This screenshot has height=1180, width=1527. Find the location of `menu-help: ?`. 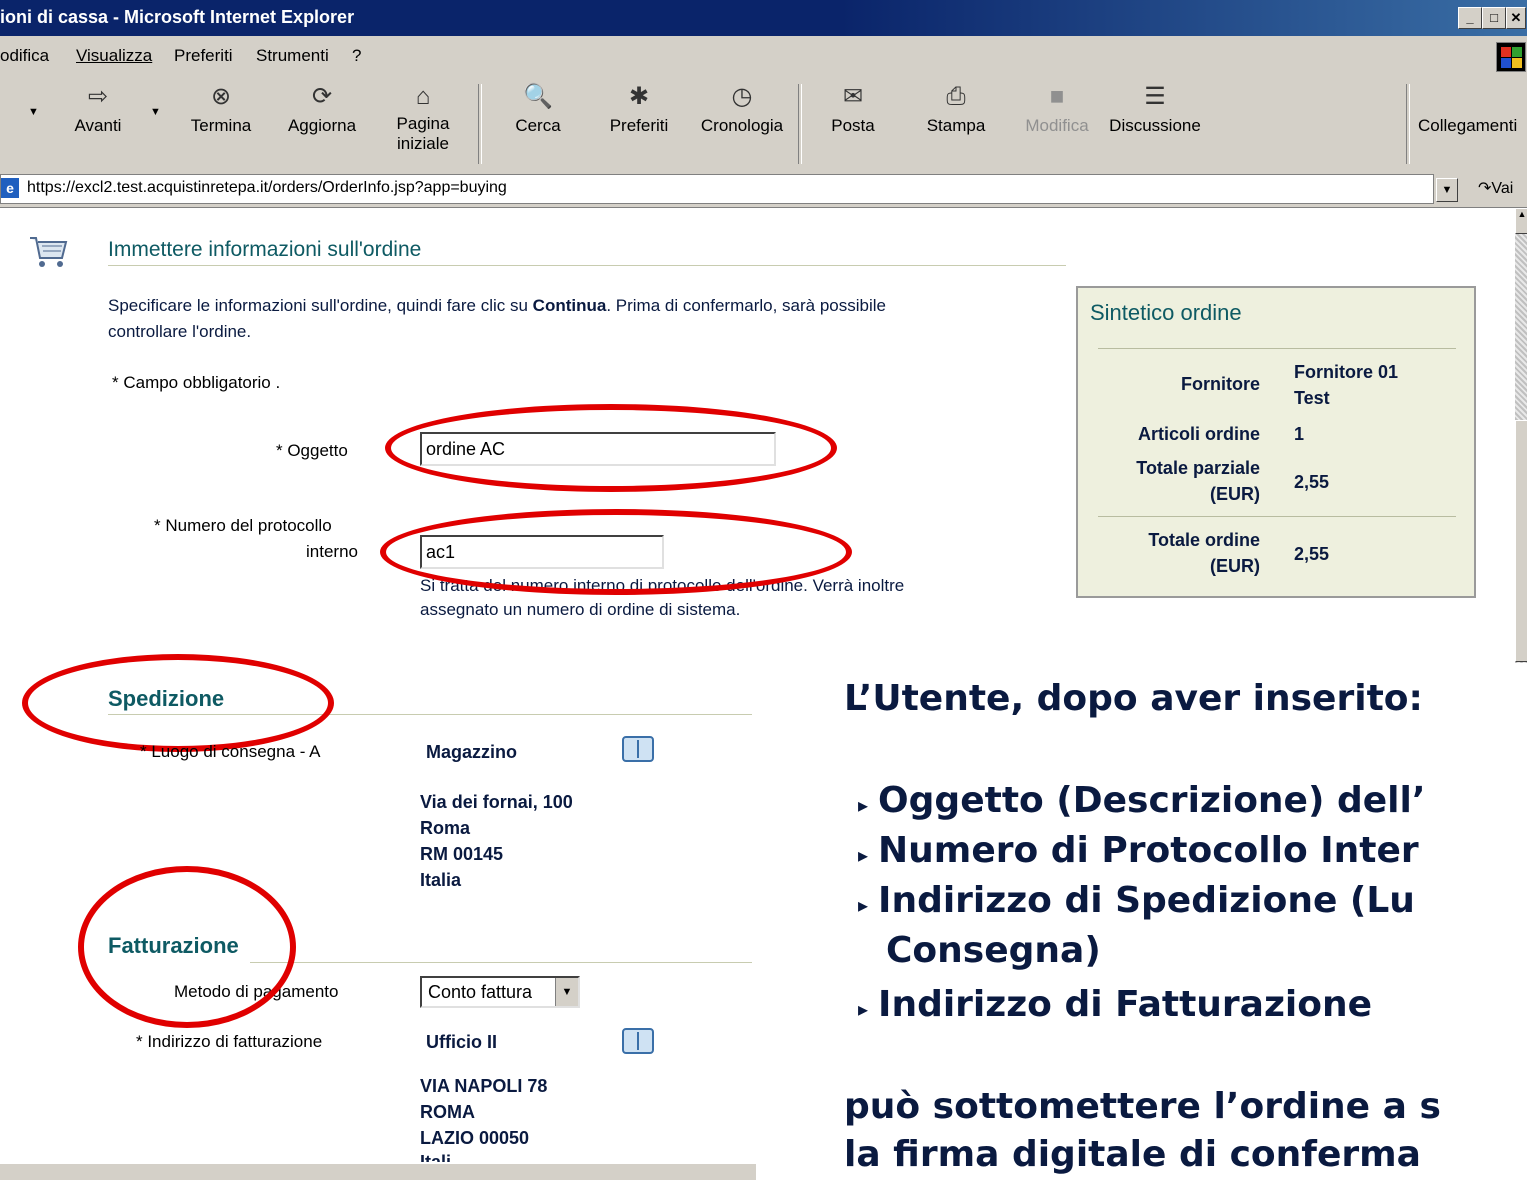

menu-help: ? is located at coordinates (356, 56).